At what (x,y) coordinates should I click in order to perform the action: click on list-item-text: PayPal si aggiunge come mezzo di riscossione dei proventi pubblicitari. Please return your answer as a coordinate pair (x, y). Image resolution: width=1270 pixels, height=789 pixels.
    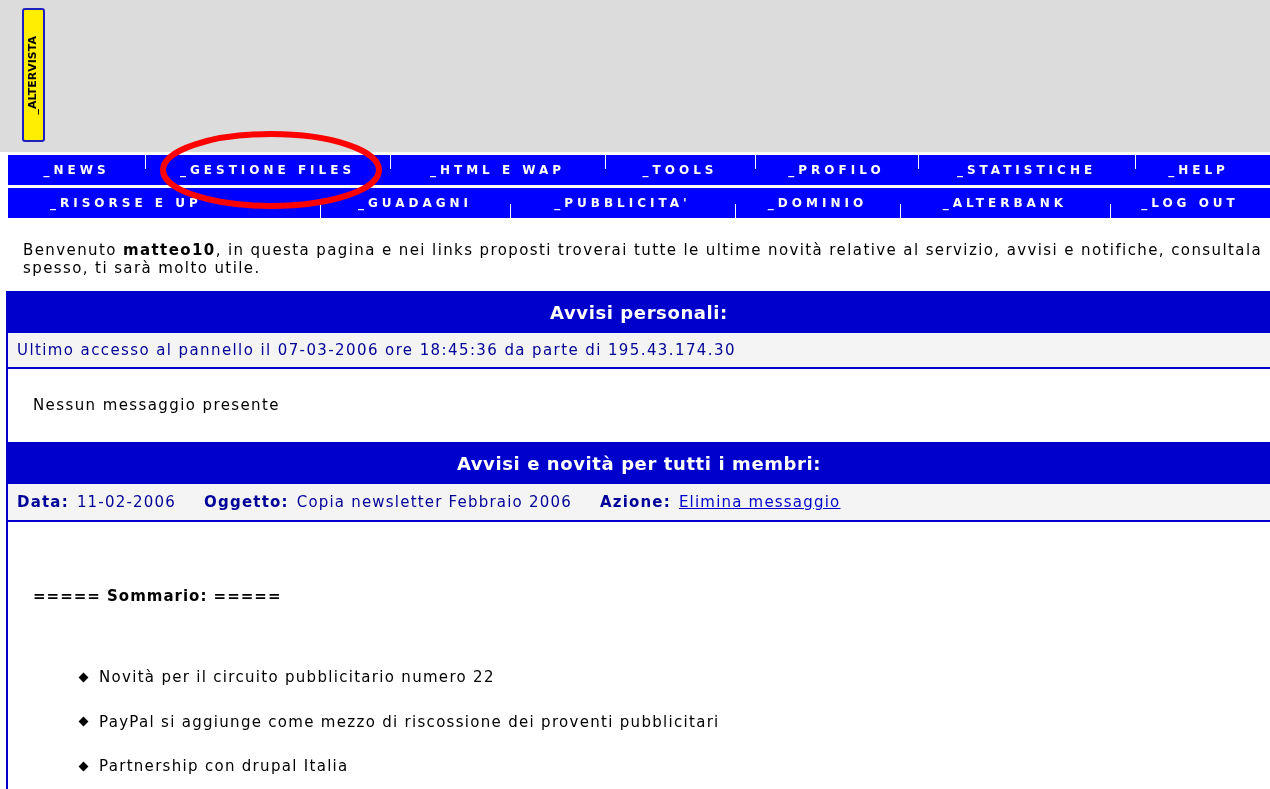
    Looking at the image, I should click on (409, 722).